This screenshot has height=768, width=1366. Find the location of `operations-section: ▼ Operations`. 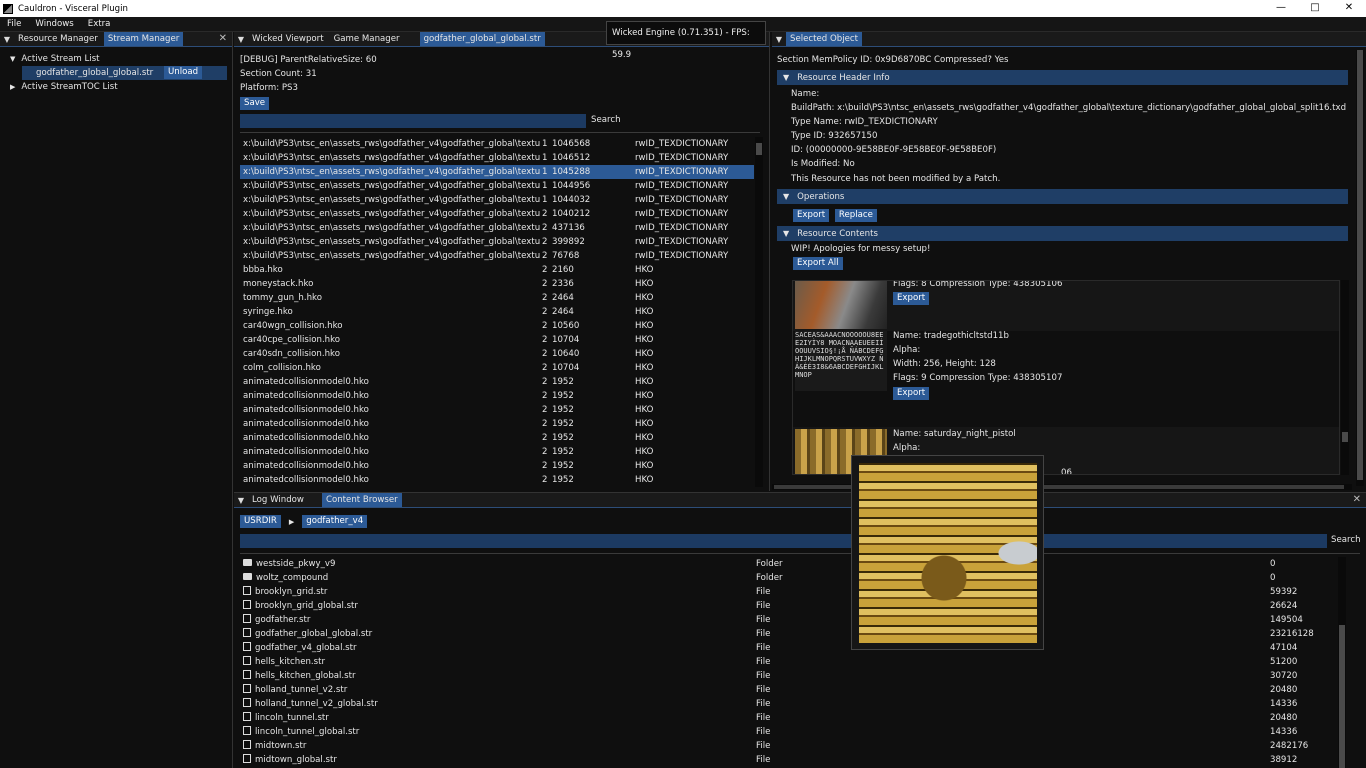

operations-section: ▼ Operations is located at coordinates (1062, 196).